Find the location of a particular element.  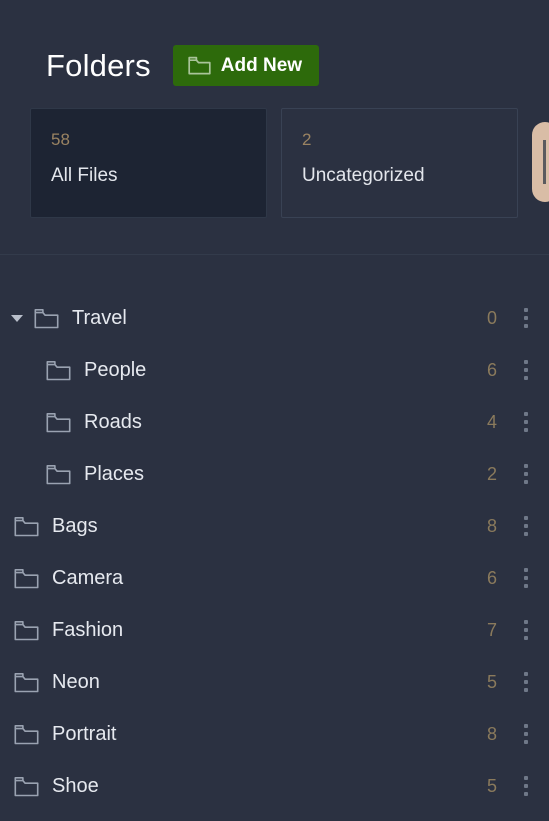

section-divider is located at coordinates (274, 254).